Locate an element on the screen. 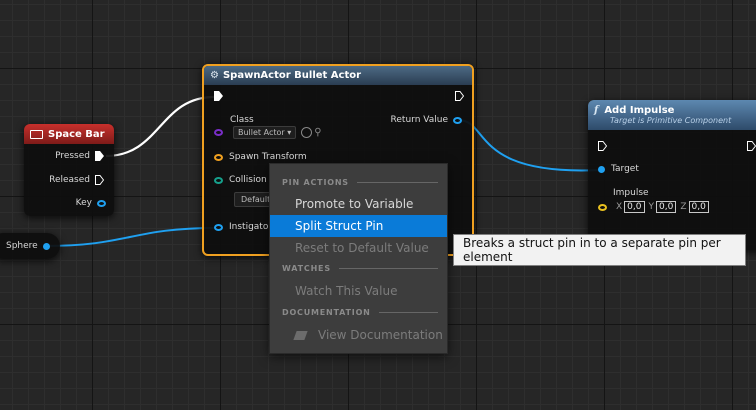 The width and height of the screenshot is (756, 410). watches-header-text: WATCHES is located at coordinates (306, 268).